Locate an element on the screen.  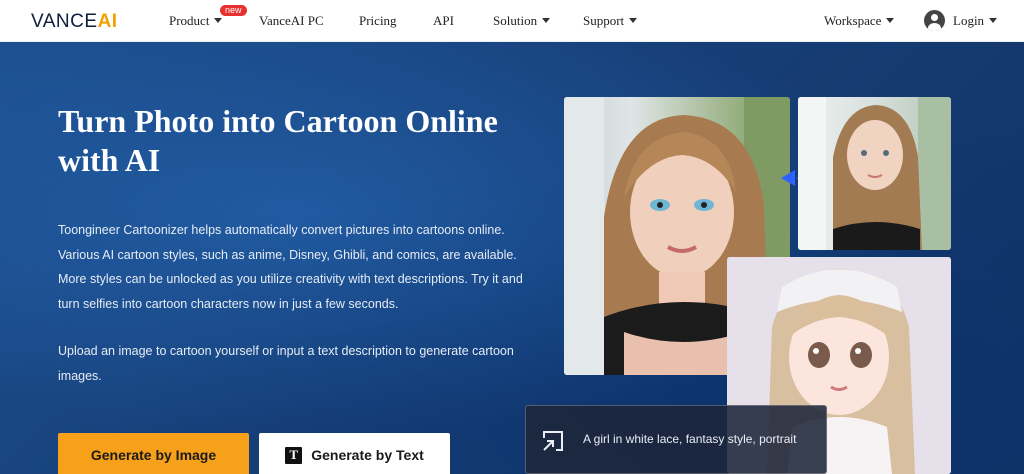
hero-title: Turn Photo into Cartoon Online with AI is located at coordinates (278, 140).